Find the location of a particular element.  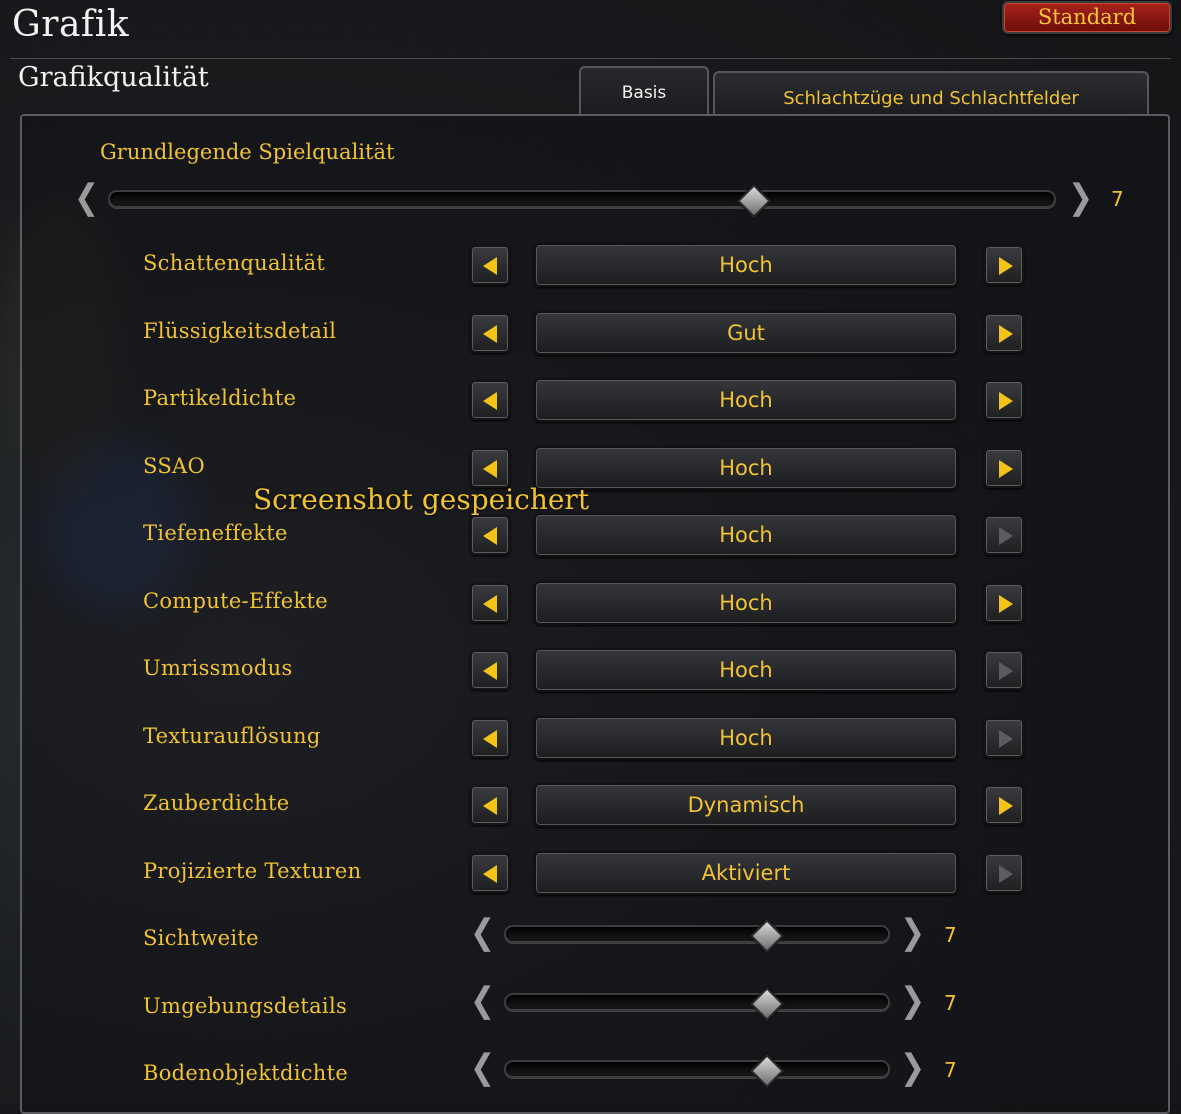

standard-reset-button: Standard is located at coordinates (1087, 17).